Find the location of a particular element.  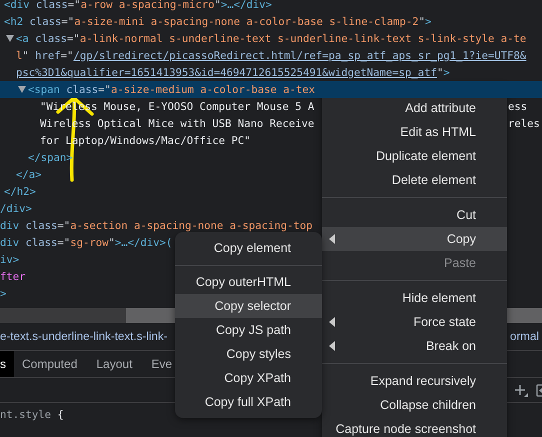

code-line: fter is located at coordinates (13, 276).